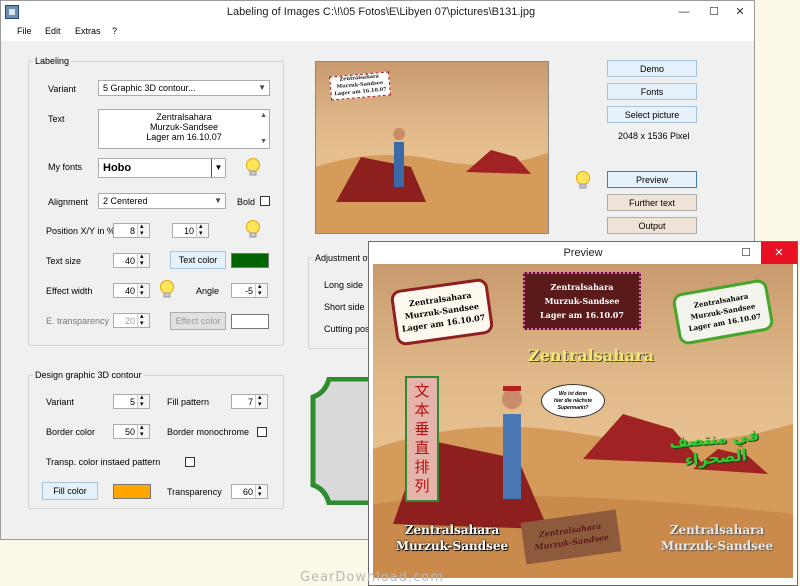  I want to click on menu-file: File, so click(24, 31).